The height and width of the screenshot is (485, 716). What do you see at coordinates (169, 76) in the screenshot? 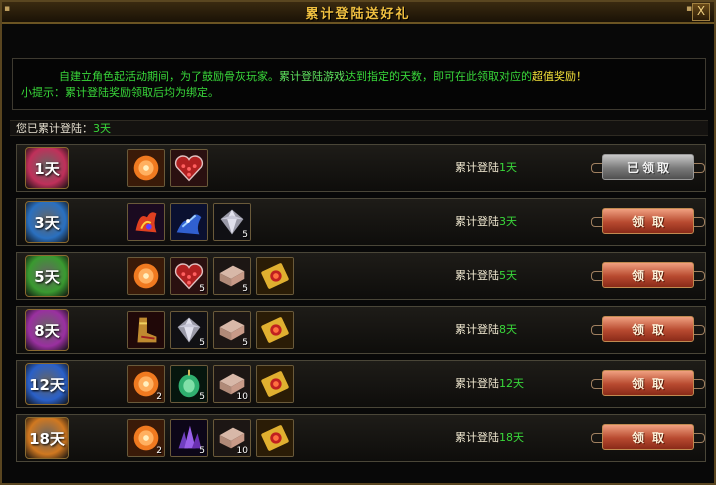
I see `notice-text: 自建立角色起活动期间，为了鼓励骨灰玩家。` at bounding box center [169, 76].